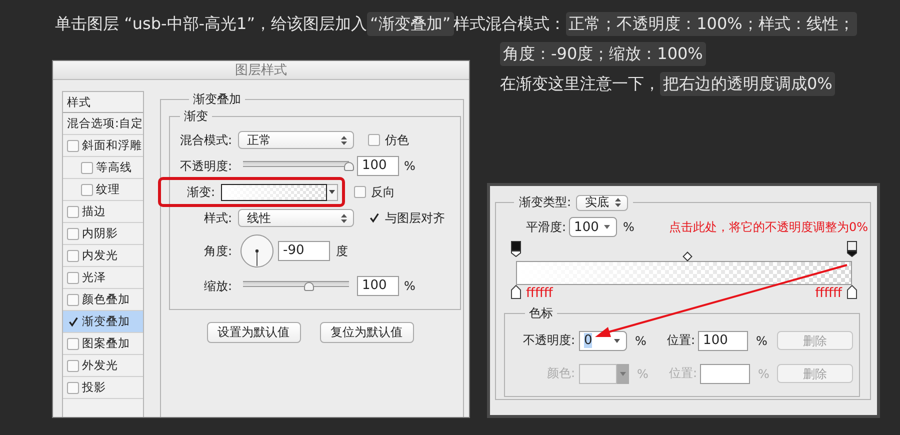 The image size is (900, 435). Describe the element at coordinates (725, 374) in the screenshot. I see `location-input` at that location.